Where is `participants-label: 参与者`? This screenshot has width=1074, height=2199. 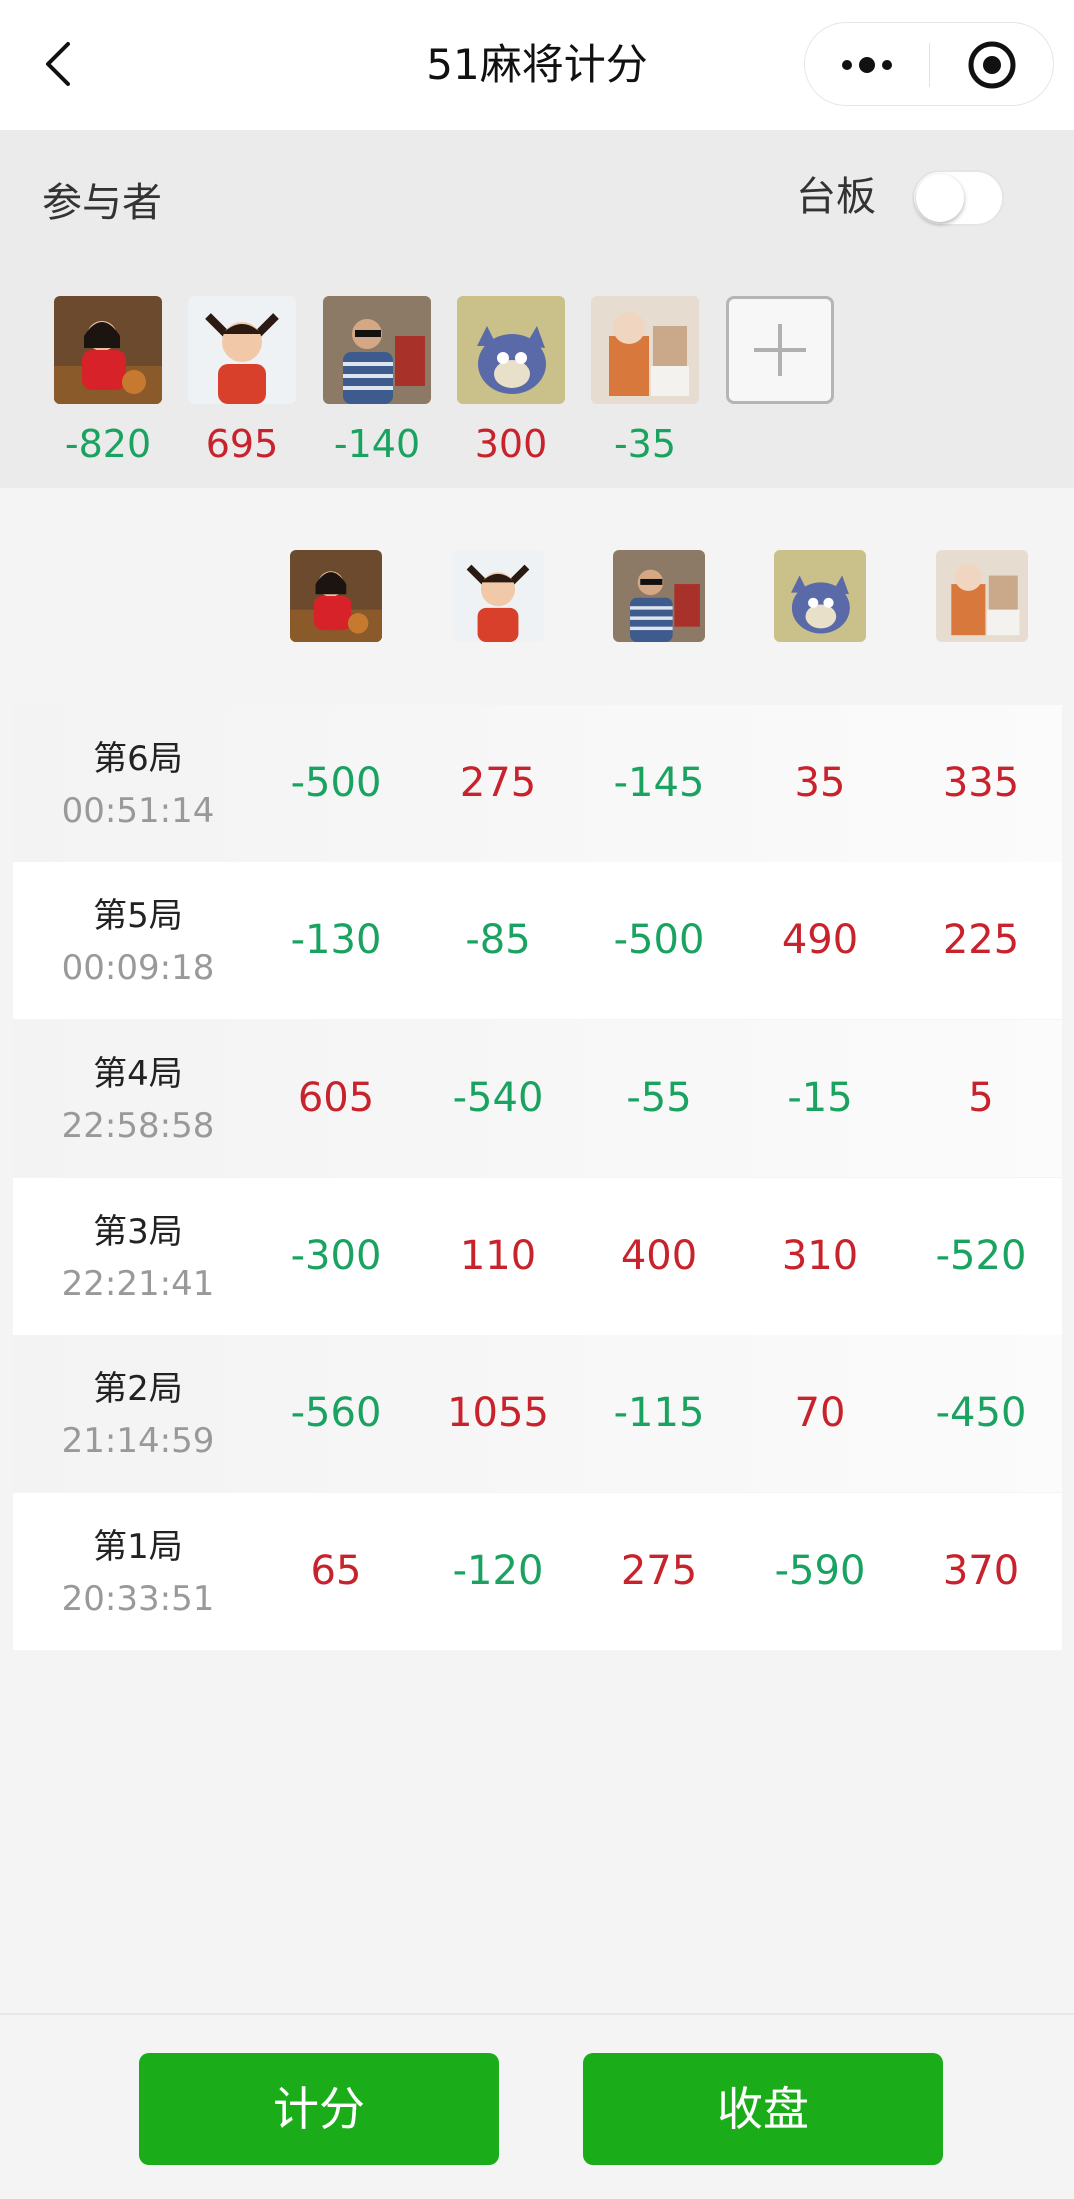 participants-label: 参与者 is located at coordinates (102, 203).